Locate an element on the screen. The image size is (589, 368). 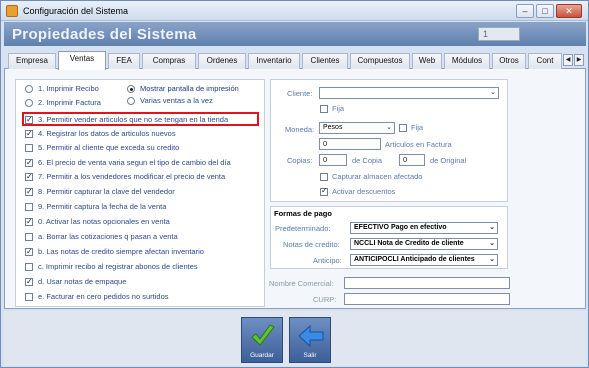
formas-pago-title: Formas de pago is located at coordinates (303, 213).